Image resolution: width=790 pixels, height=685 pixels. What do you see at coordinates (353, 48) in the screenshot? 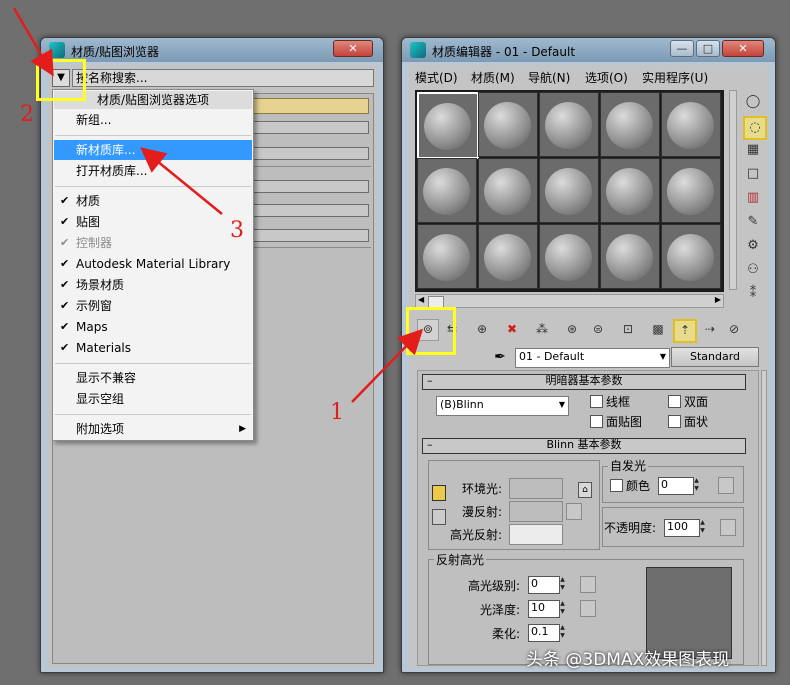
I see `browser-close-button: ✕` at bounding box center [353, 48].